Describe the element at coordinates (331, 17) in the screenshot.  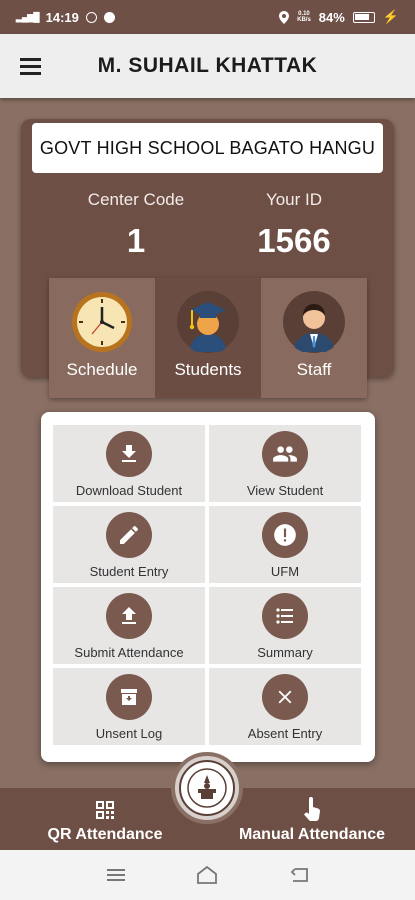
I see `battery-percent: 84%` at that location.